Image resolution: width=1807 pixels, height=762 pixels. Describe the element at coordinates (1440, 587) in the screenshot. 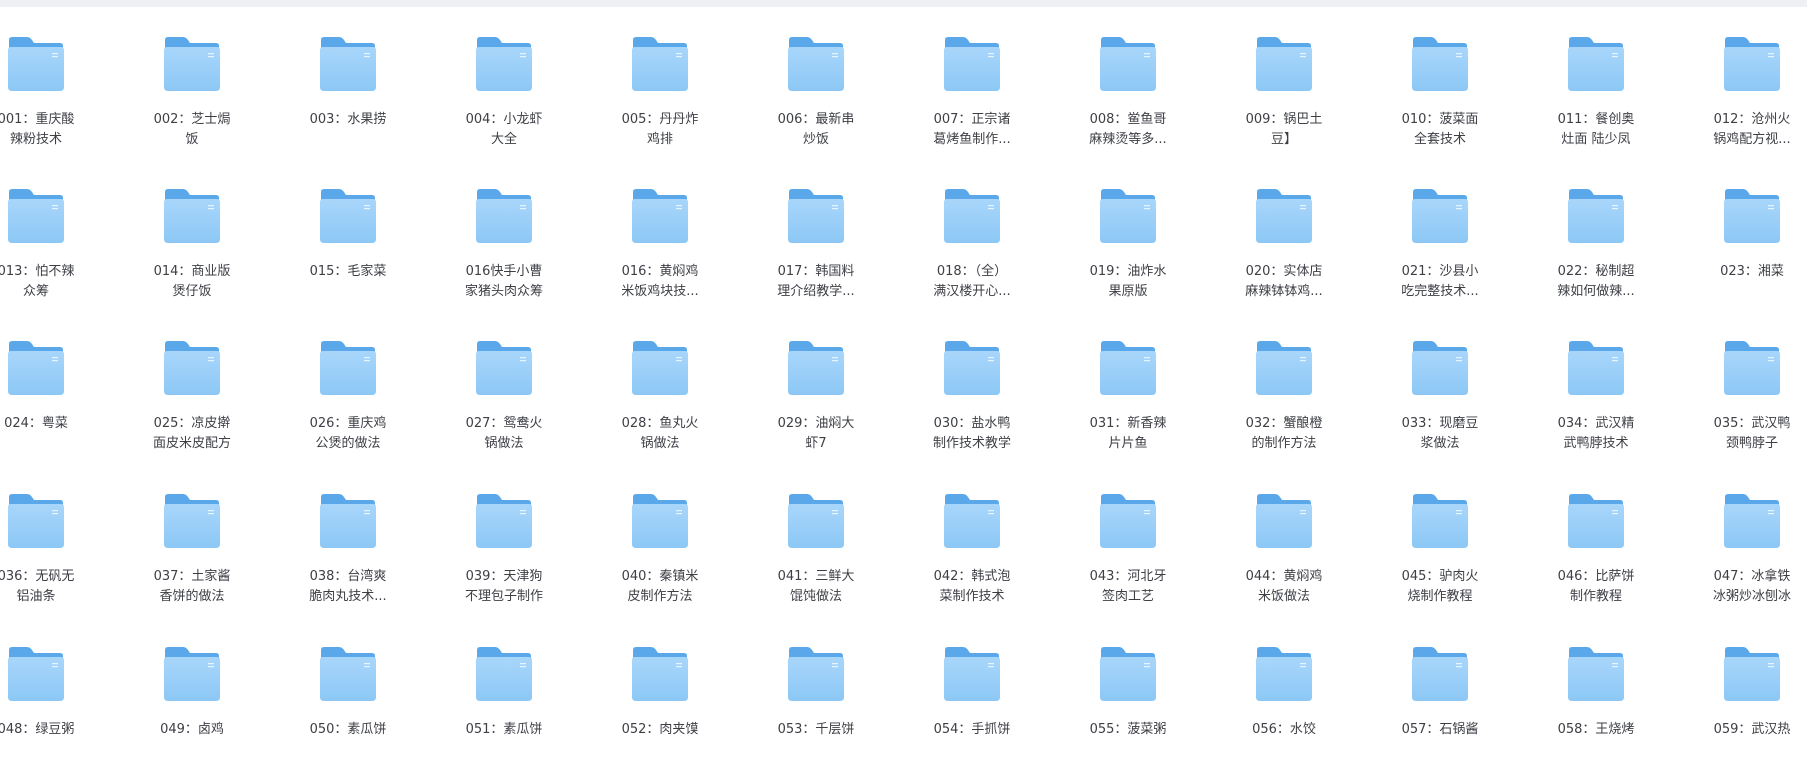

I see `folder-name: 045：驴肉火 烧制作教程` at that location.